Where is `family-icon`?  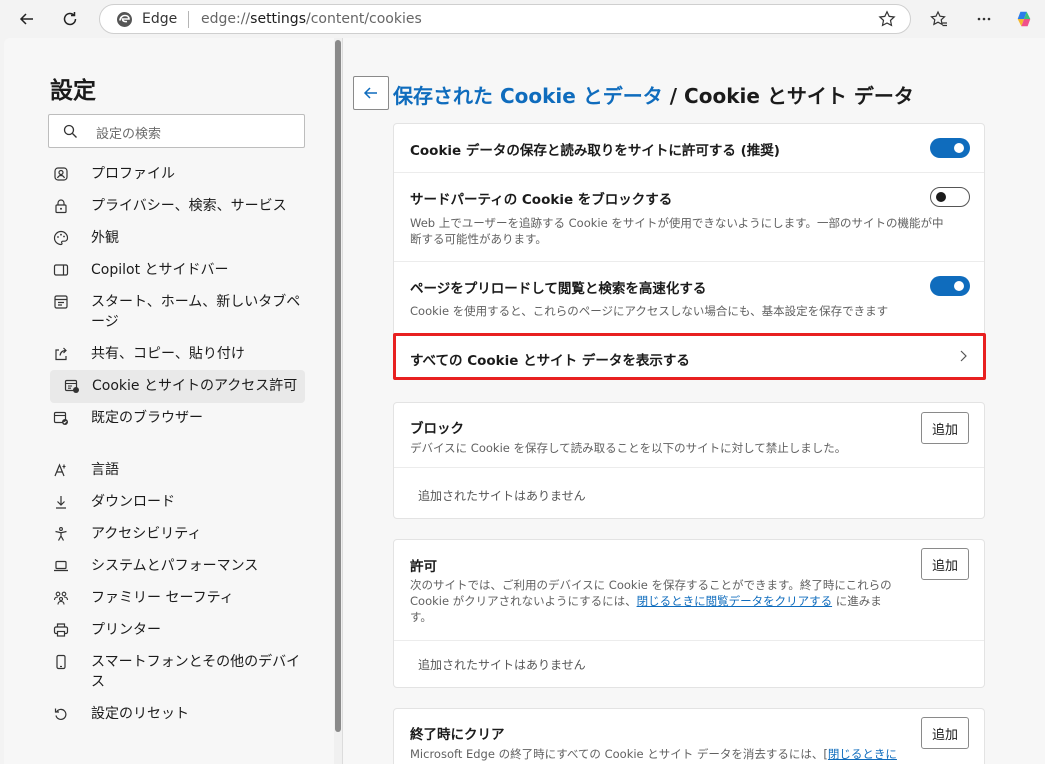
family-icon is located at coordinates (61, 598).